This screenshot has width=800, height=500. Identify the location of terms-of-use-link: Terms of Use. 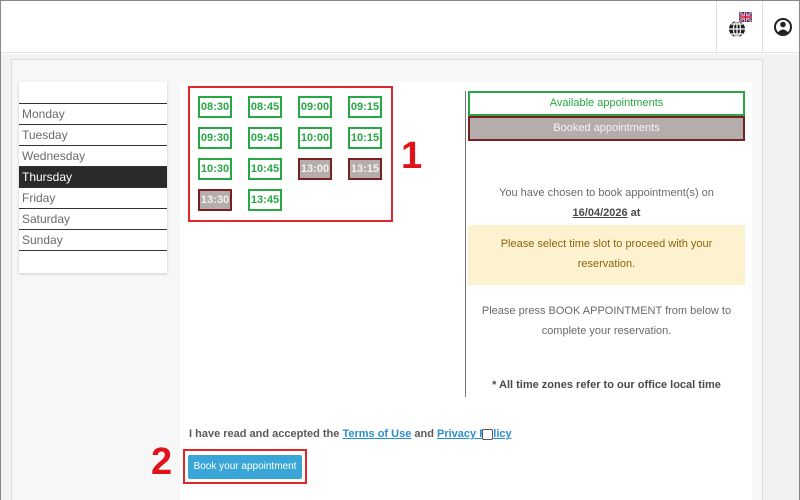
(376, 434).